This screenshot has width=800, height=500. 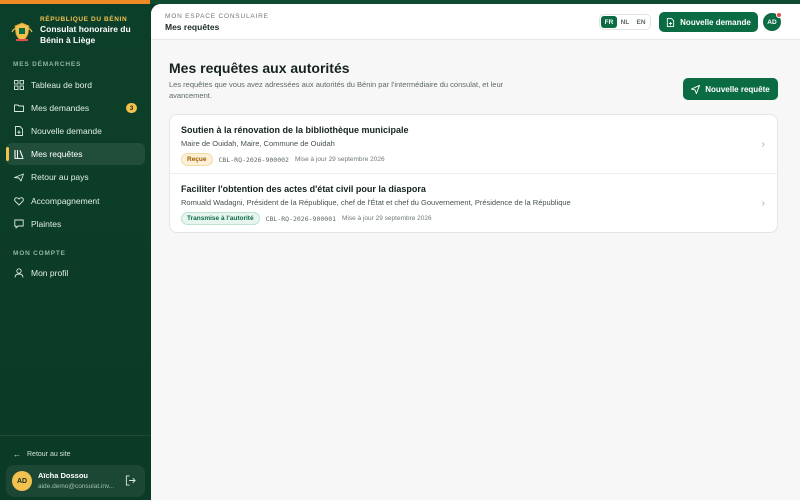 What do you see at coordinates (50, 273) in the screenshot?
I see `sidebar-item-label: Mon profil` at bounding box center [50, 273].